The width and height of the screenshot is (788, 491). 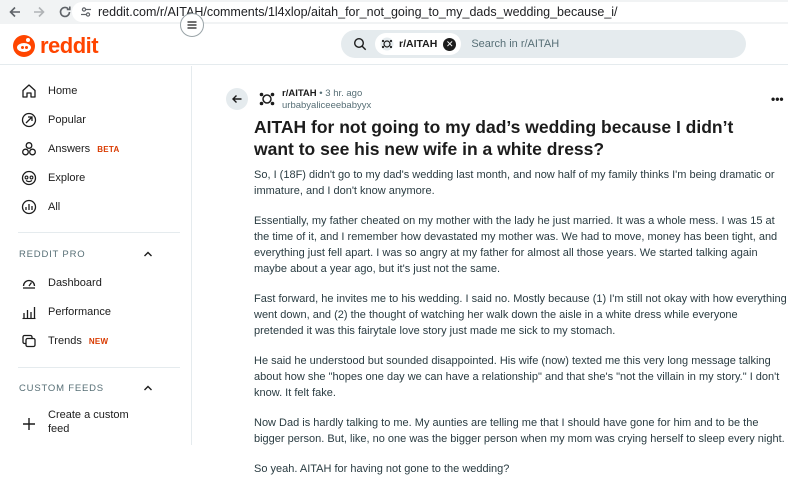 I want to click on sidebar-item-explore: Explore, so click(x=52, y=178).